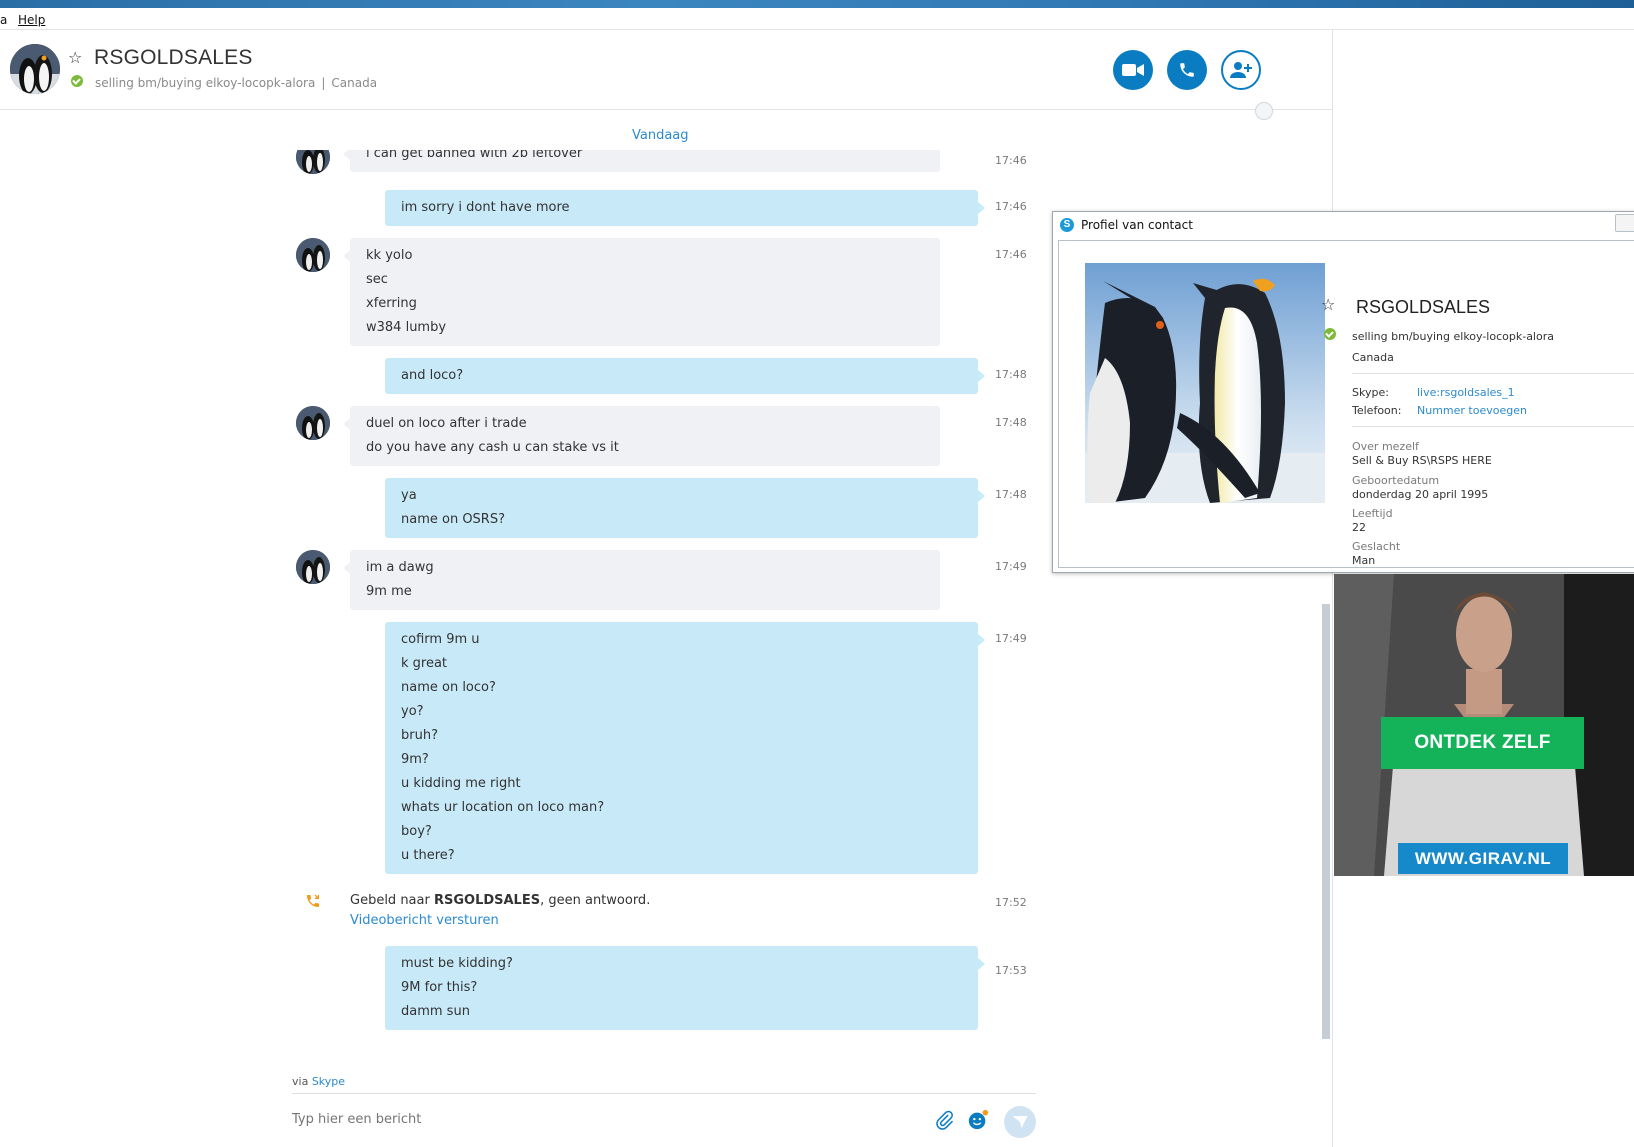 This screenshot has height=1147, width=1634. I want to click on emoticon-button, so click(978, 1120).